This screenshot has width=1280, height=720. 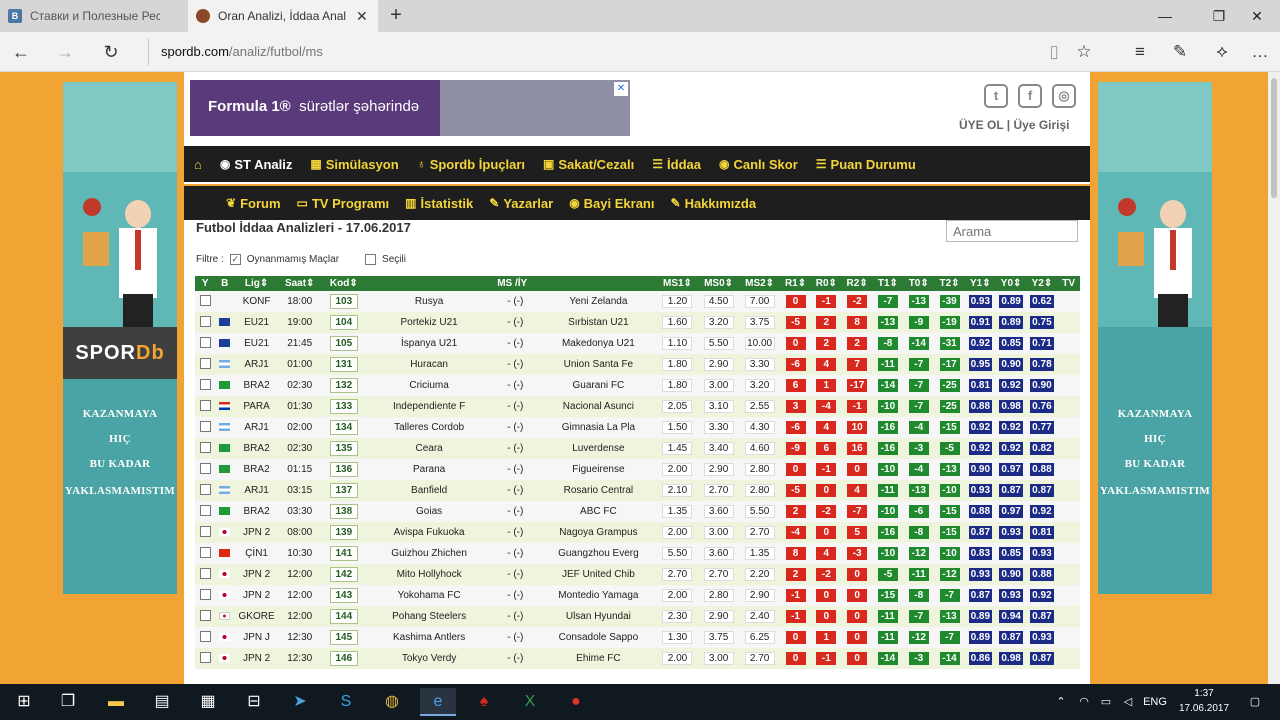 What do you see at coordinates (343, 406) in the screenshot?
I see `cell-kod: 133` at bounding box center [343, 406].